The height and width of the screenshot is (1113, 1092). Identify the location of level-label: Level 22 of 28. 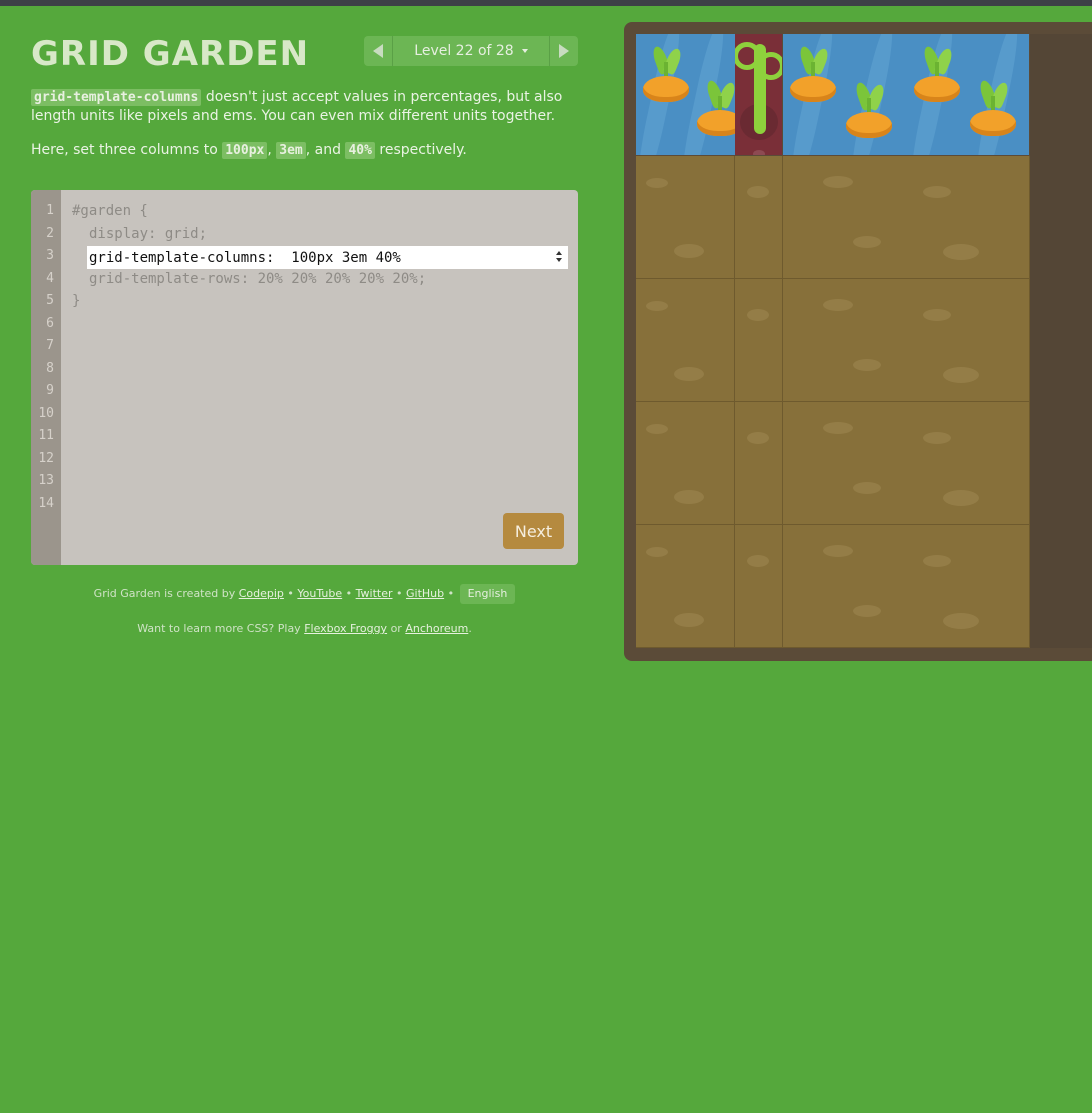
(464, 51).